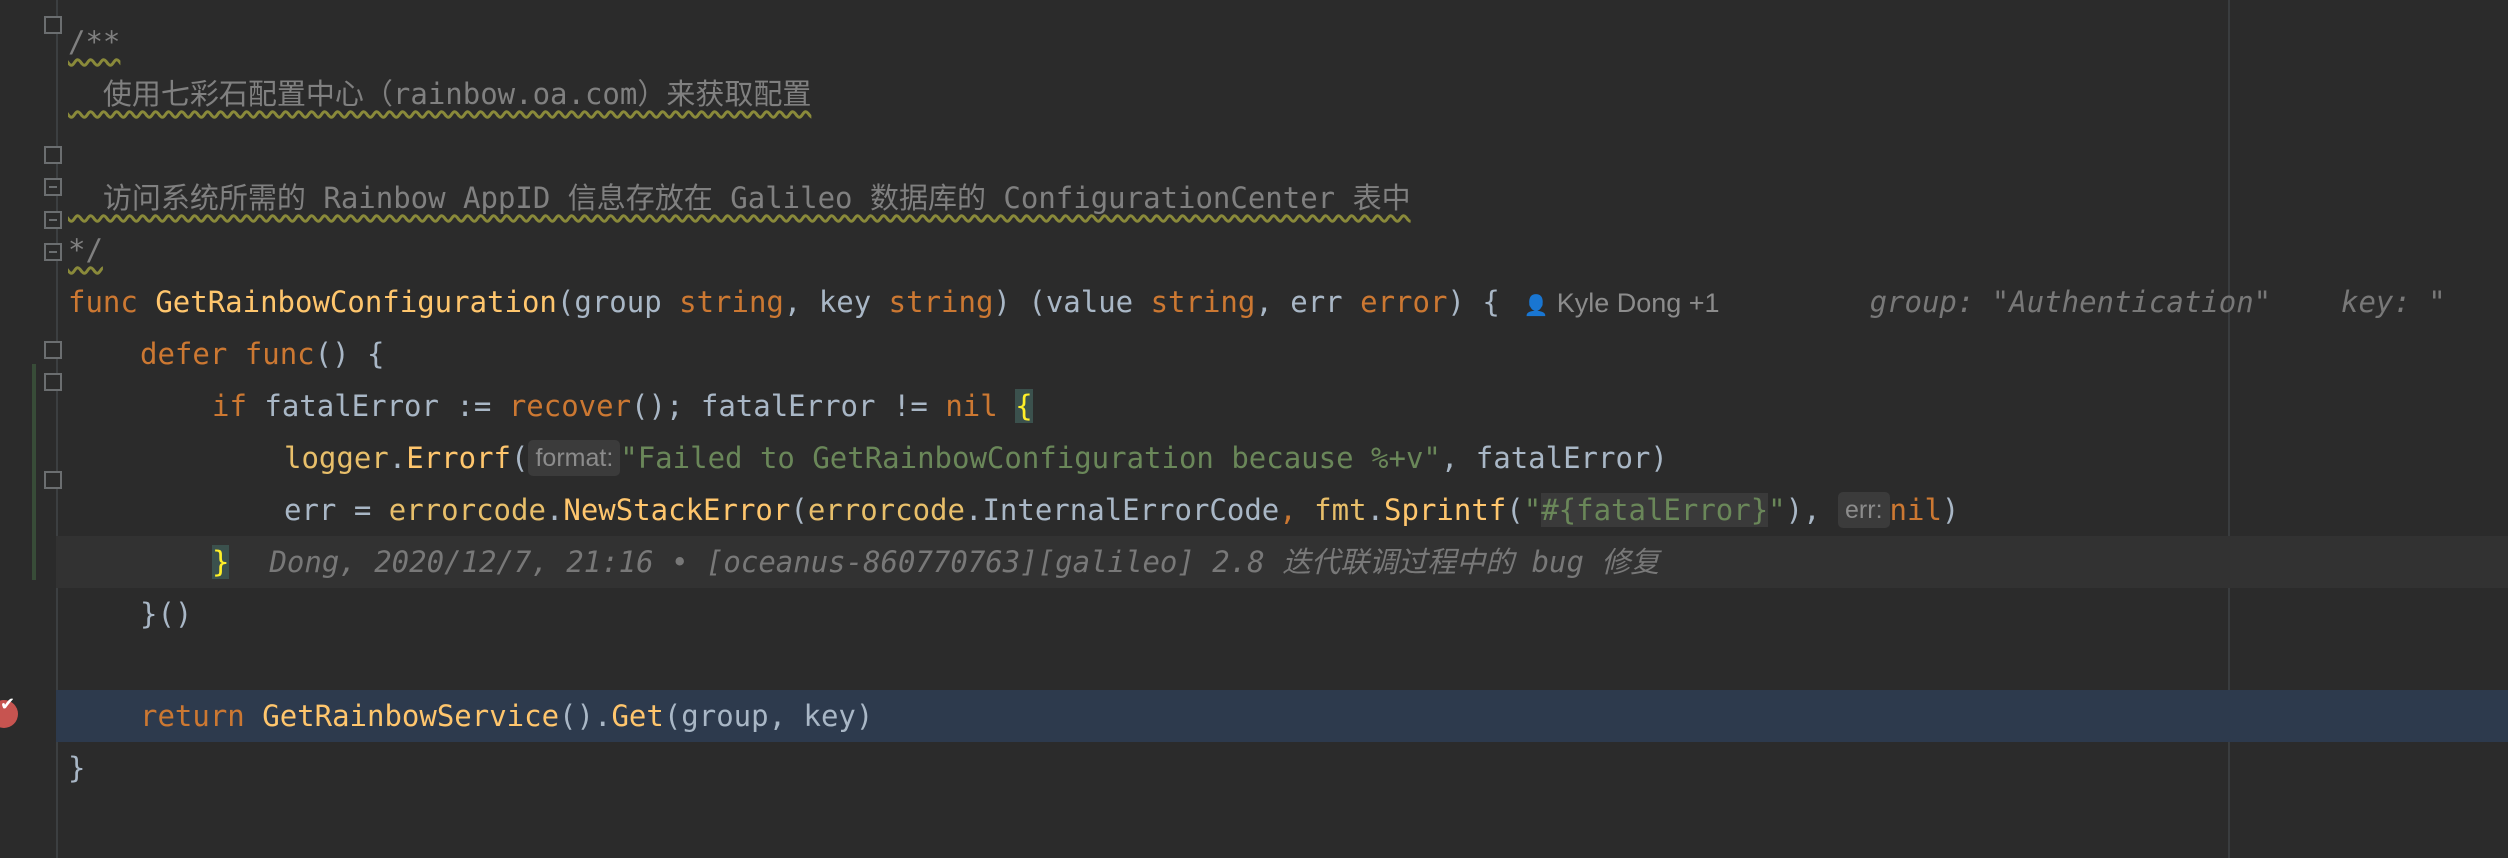 Image resolution: width=2508 pixels, height=858 pixels. Describe the element at coordinates (1098, 302) in the screenshot. I see `param: value` at that location.